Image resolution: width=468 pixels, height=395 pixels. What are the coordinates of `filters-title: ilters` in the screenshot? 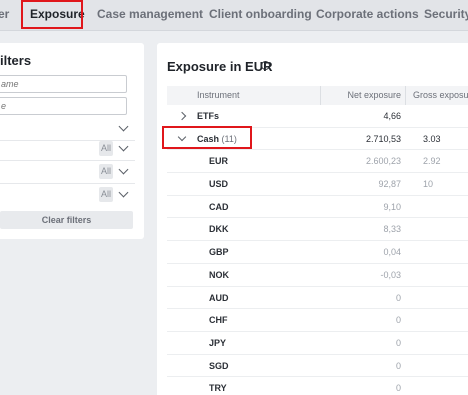 It's located at (16, 60).